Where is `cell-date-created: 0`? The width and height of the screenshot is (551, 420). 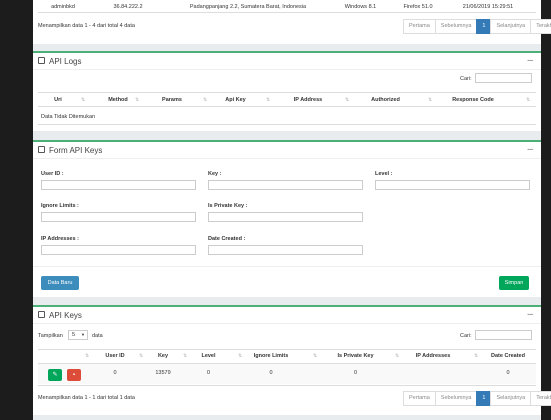 cell-date-created: 0 is located at coordinates (508, 373).